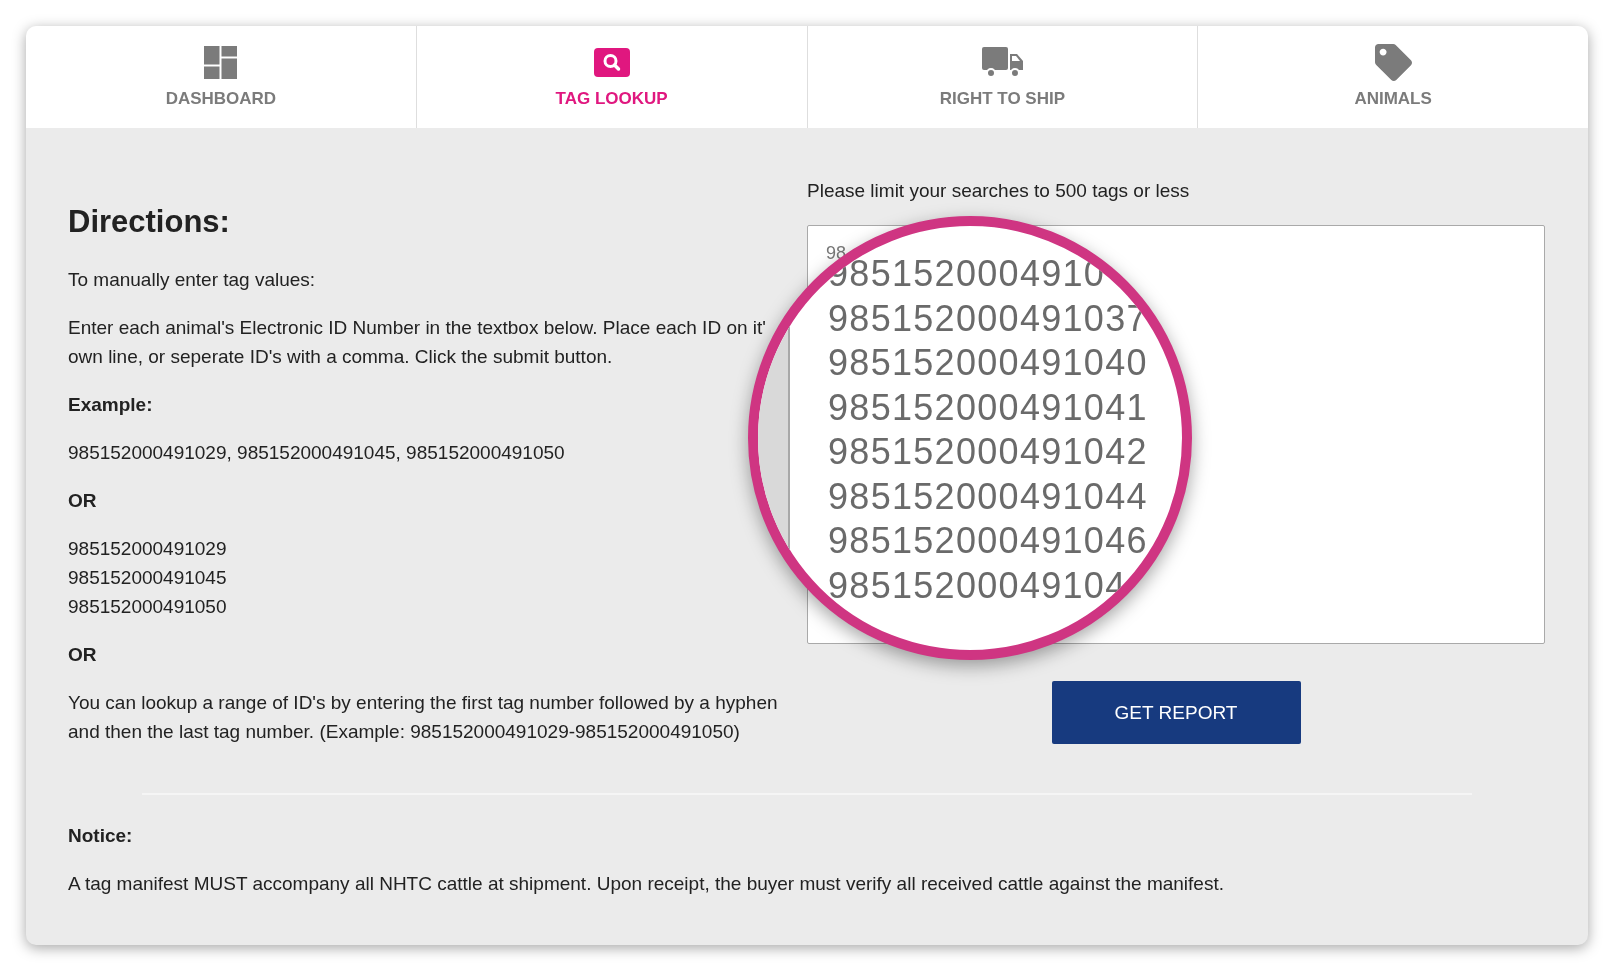 The width and height of the screenshot is (1622, 980). I want to click on section-heading: Example:, so click(110, 405).